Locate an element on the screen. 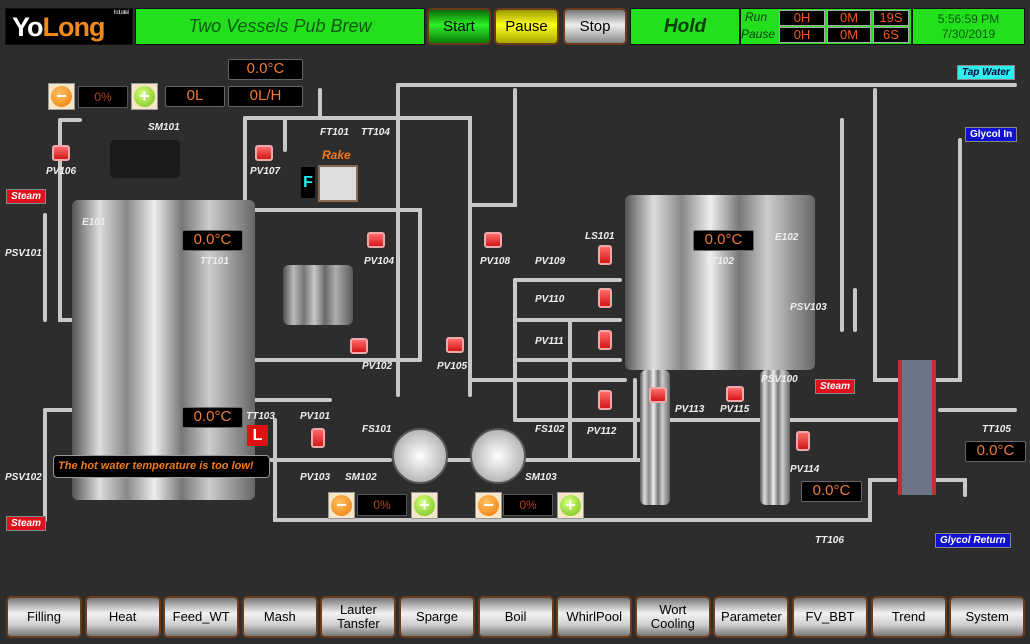 This screenshot has width=1030, height=644. sm102-decrease-button: − is located at coordinates (341, 505).